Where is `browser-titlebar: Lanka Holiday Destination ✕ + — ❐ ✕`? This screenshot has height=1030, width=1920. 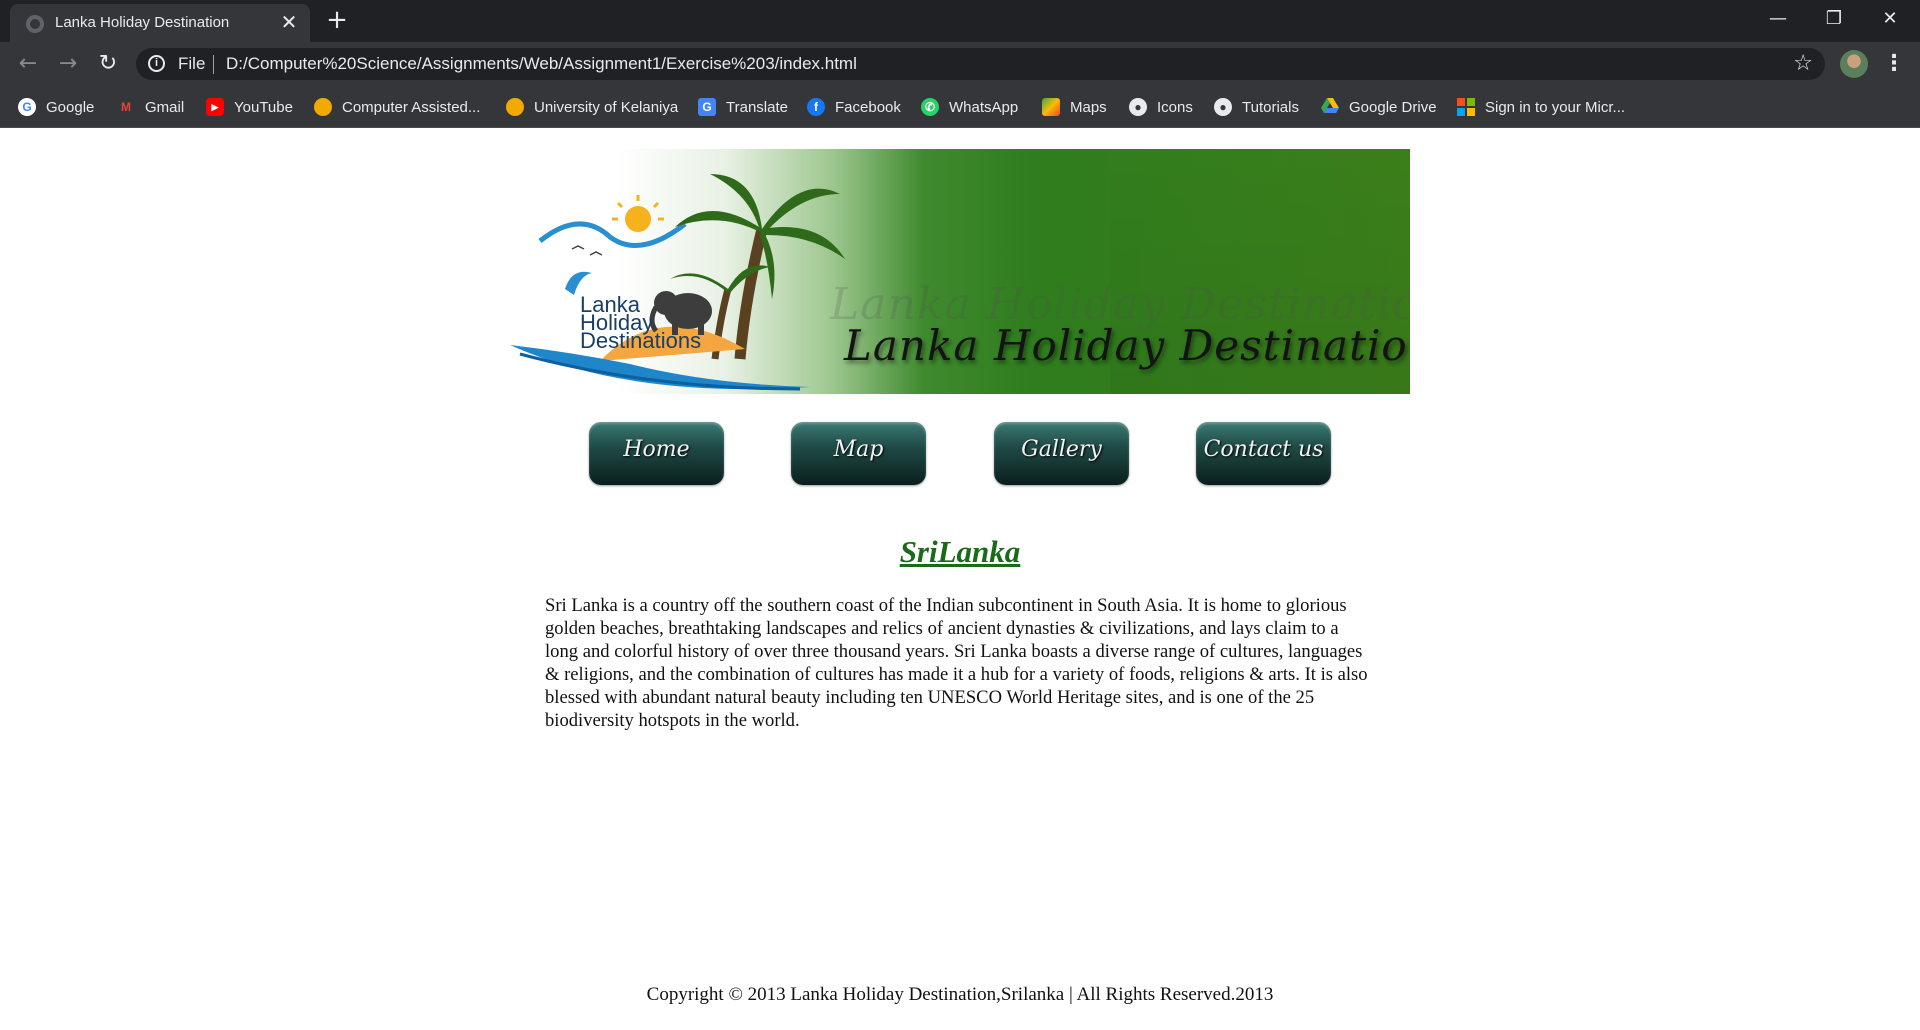
browser-titlebar: Lanka Holiday Destination ✕ + — ❐ ✕ is located at coordinates (960, 21).